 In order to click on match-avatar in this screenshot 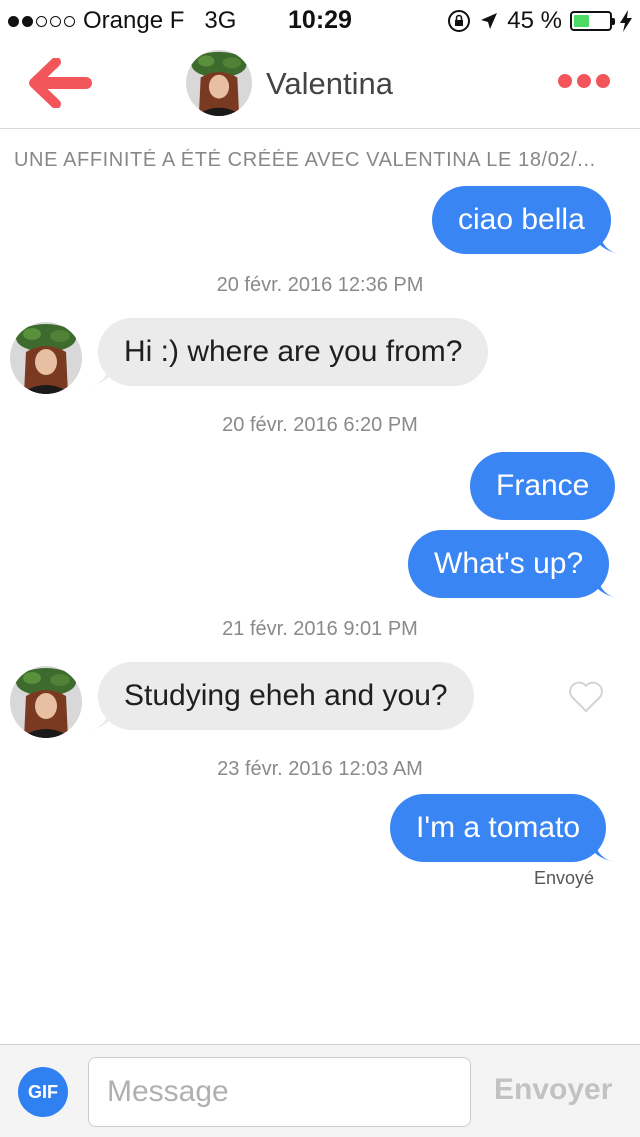, I will do `click(219, 83)`.